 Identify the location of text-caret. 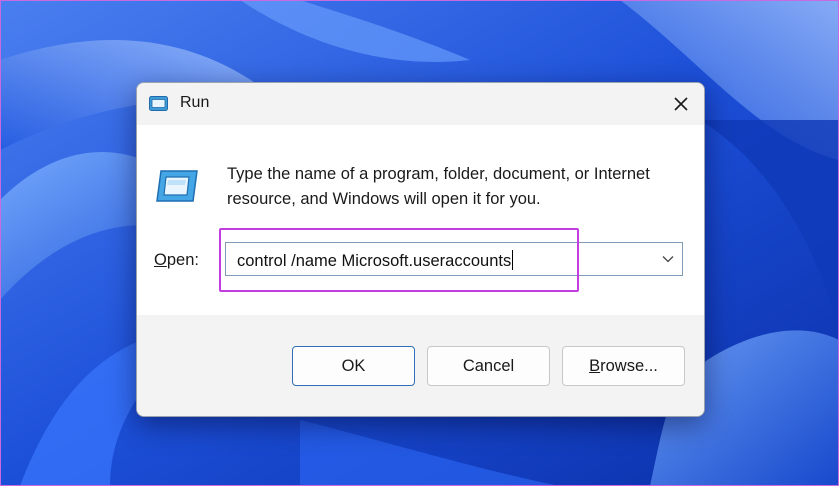
(513, 260).